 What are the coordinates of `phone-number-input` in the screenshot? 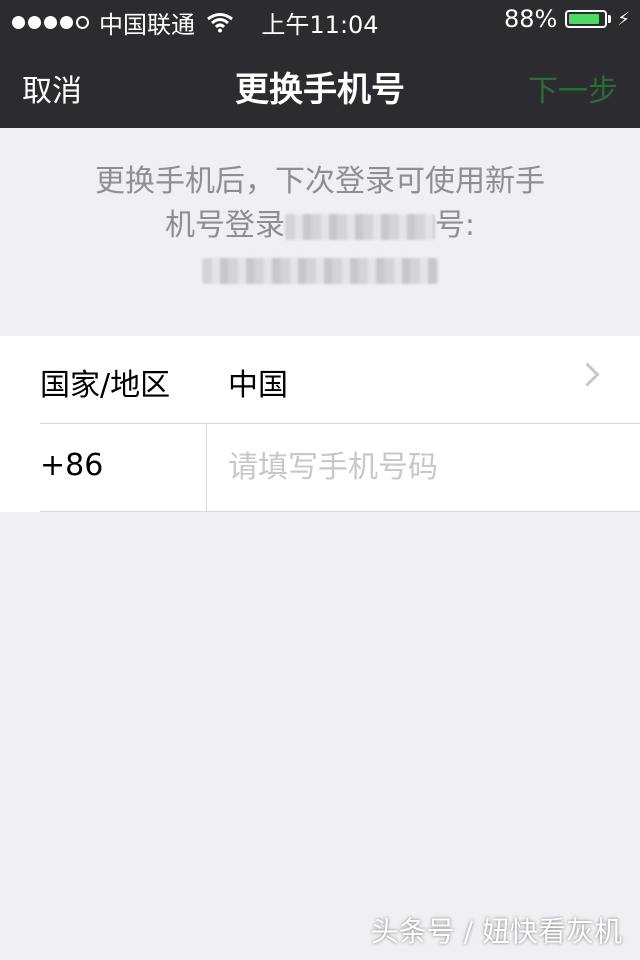 It's located at (418, 467).